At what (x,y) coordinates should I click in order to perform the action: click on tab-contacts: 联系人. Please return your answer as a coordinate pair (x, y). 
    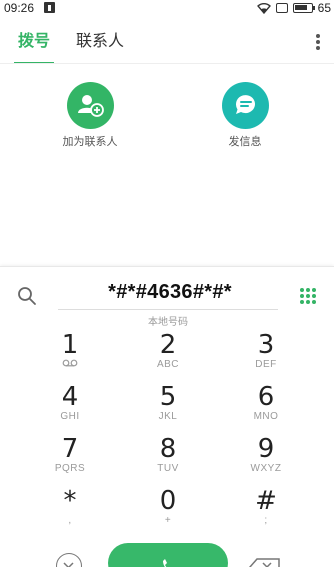
    Looking at the image, I should click on (100, 41).